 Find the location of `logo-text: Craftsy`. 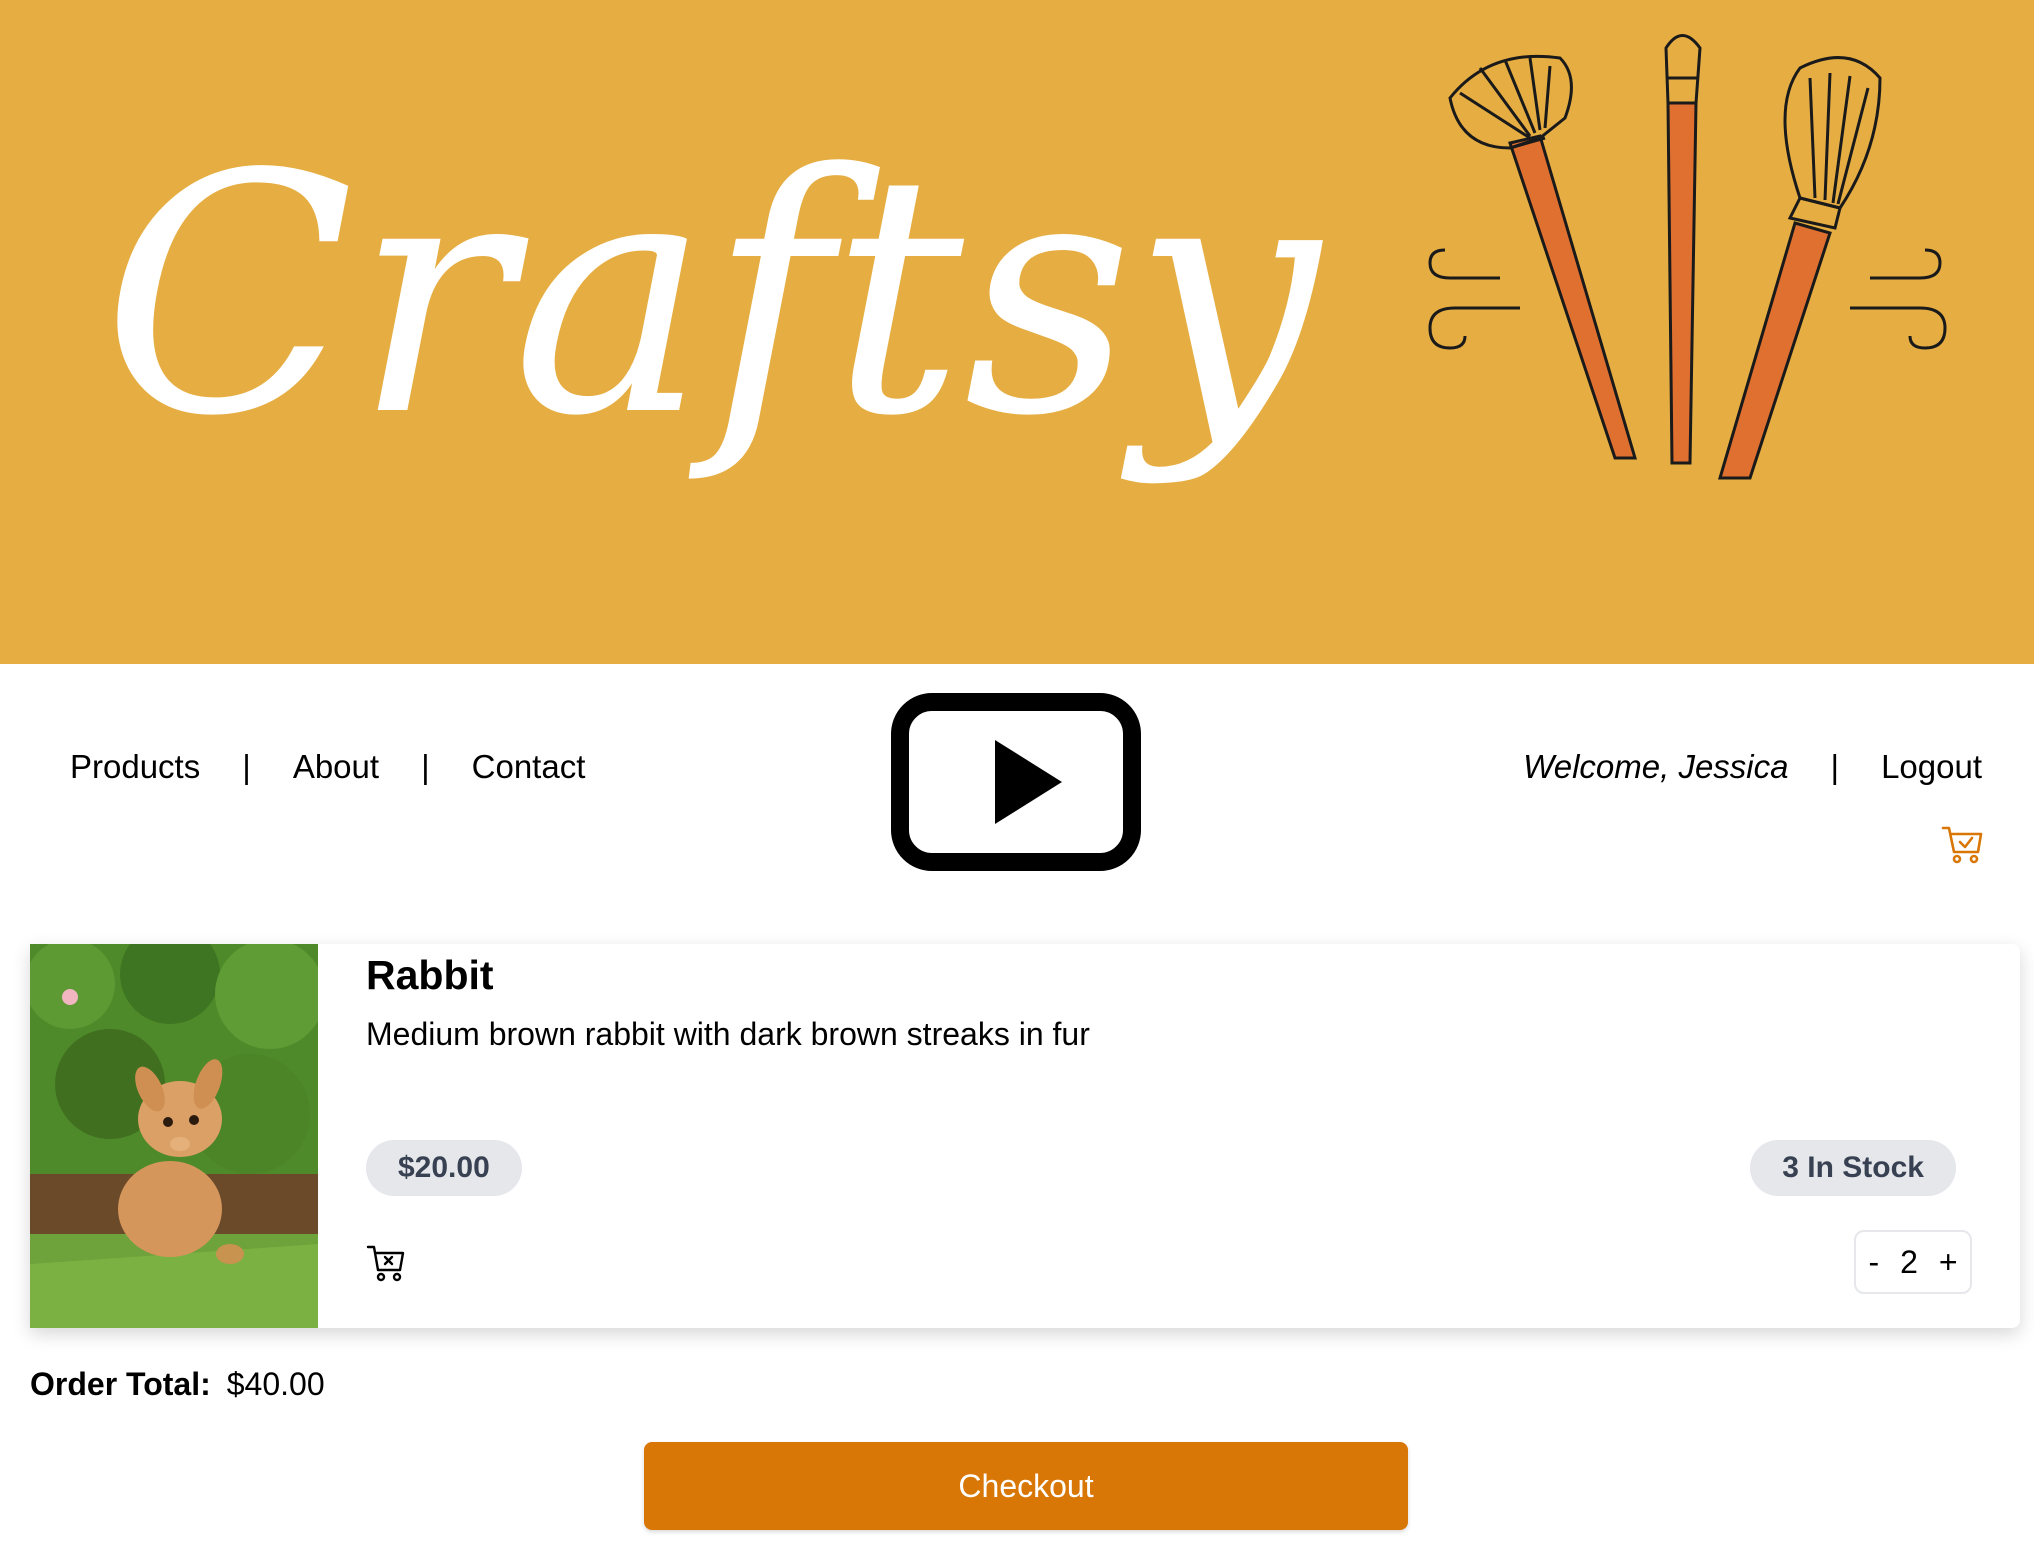

logo-text: Craftsy is located at coordinates (713, 296).